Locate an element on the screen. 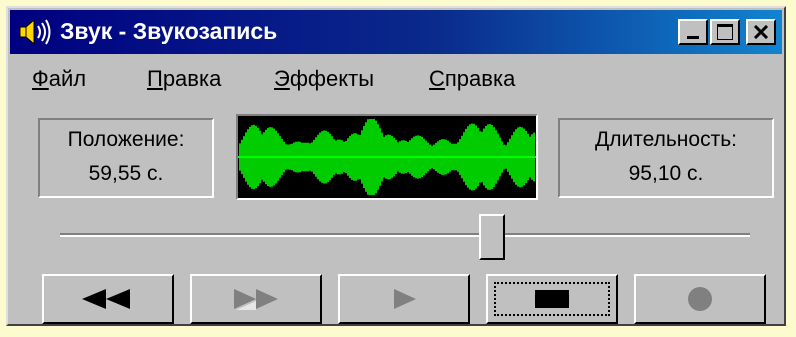  play-icon is located at coordinates (405, 299).